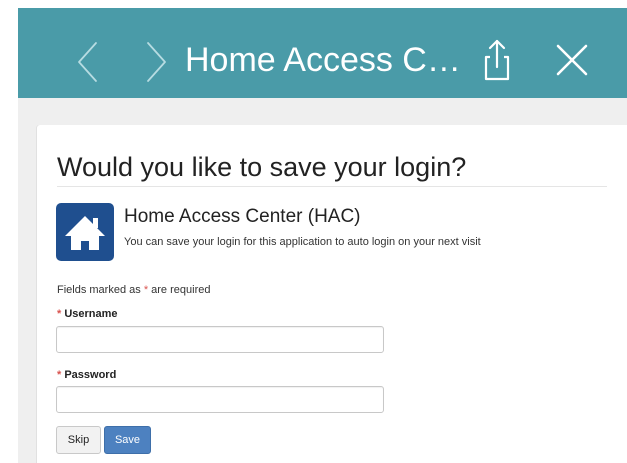 The height and width of the screenshot is (463, 627). Describe the element at coordinates (572, 60) in the screenshot. I see `close-icon` at that location.